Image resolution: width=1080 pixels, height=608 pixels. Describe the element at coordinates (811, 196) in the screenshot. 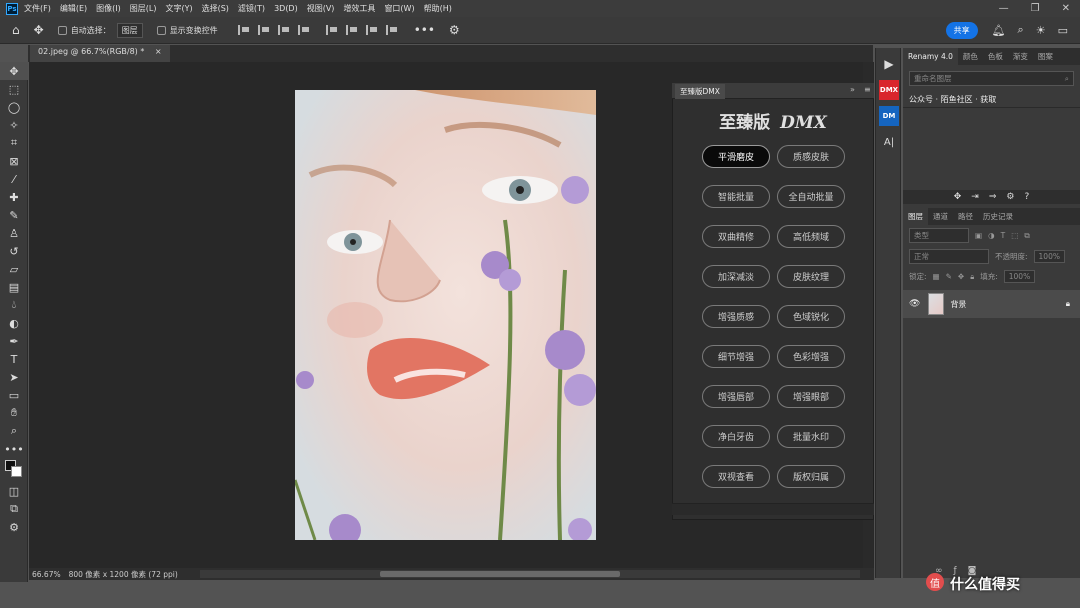

I see `dmx-button: 全自动批量` at that location.